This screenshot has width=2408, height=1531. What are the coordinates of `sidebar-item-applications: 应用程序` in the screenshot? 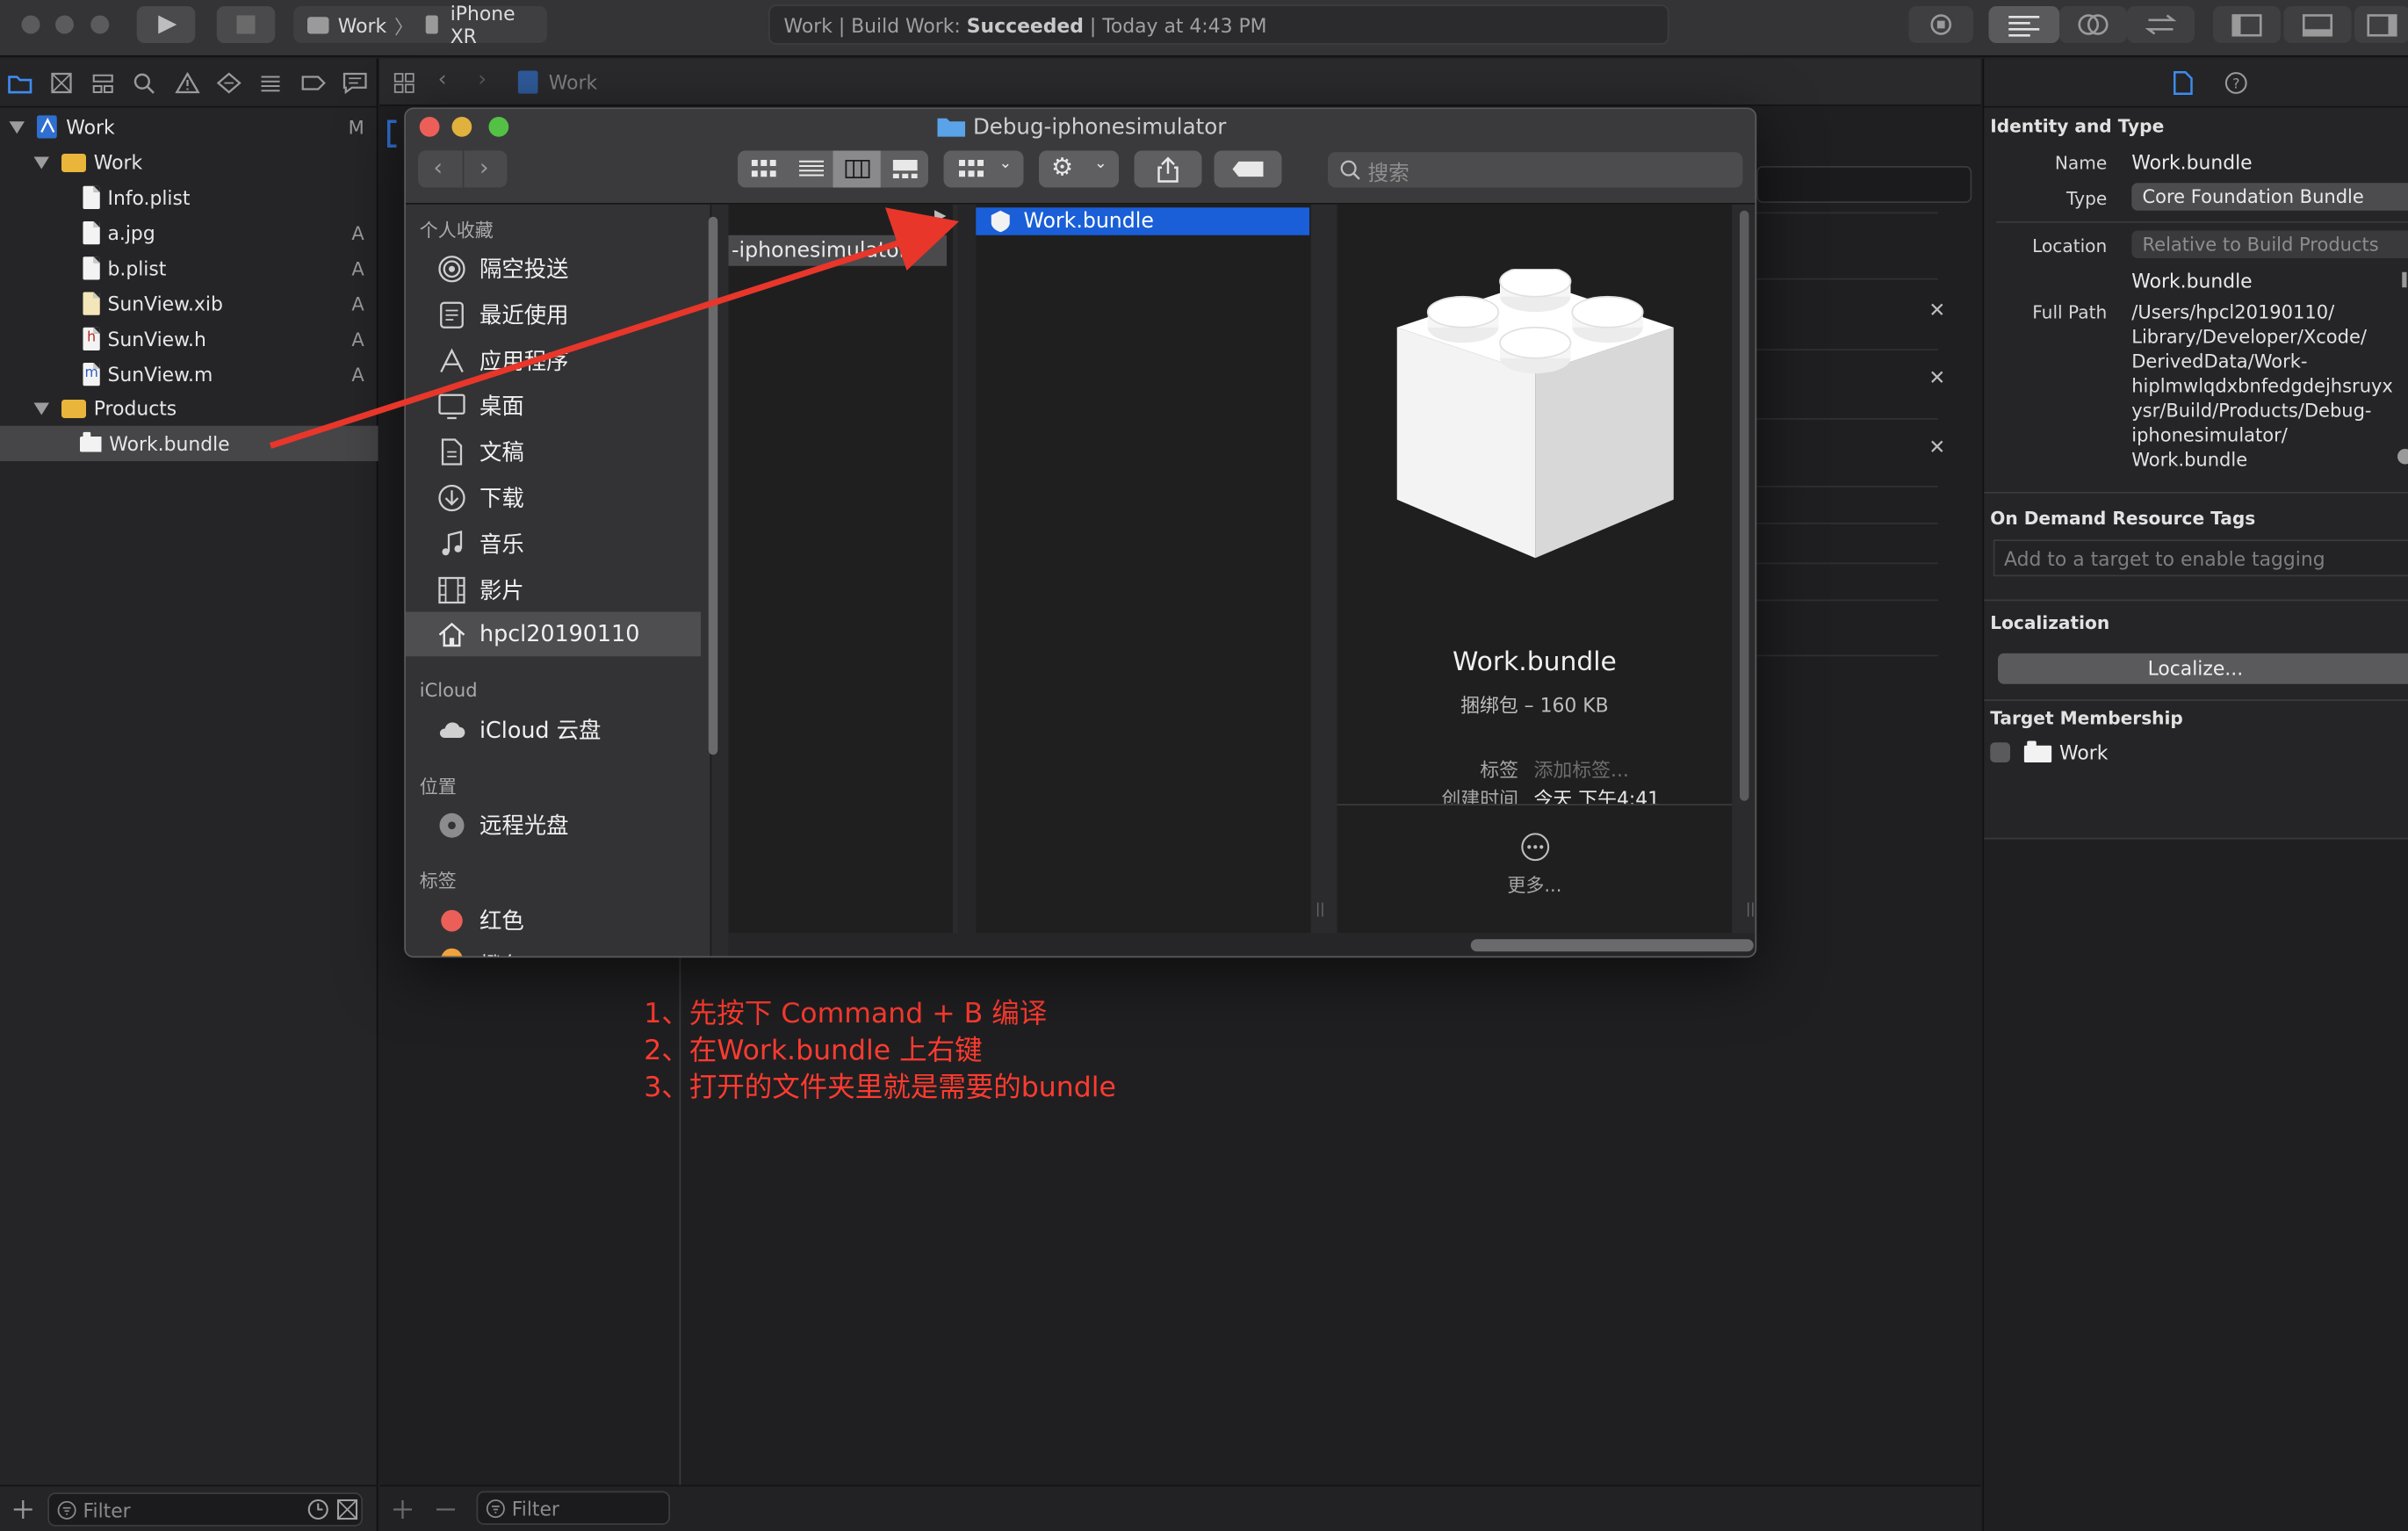 It's located at (553, 360).